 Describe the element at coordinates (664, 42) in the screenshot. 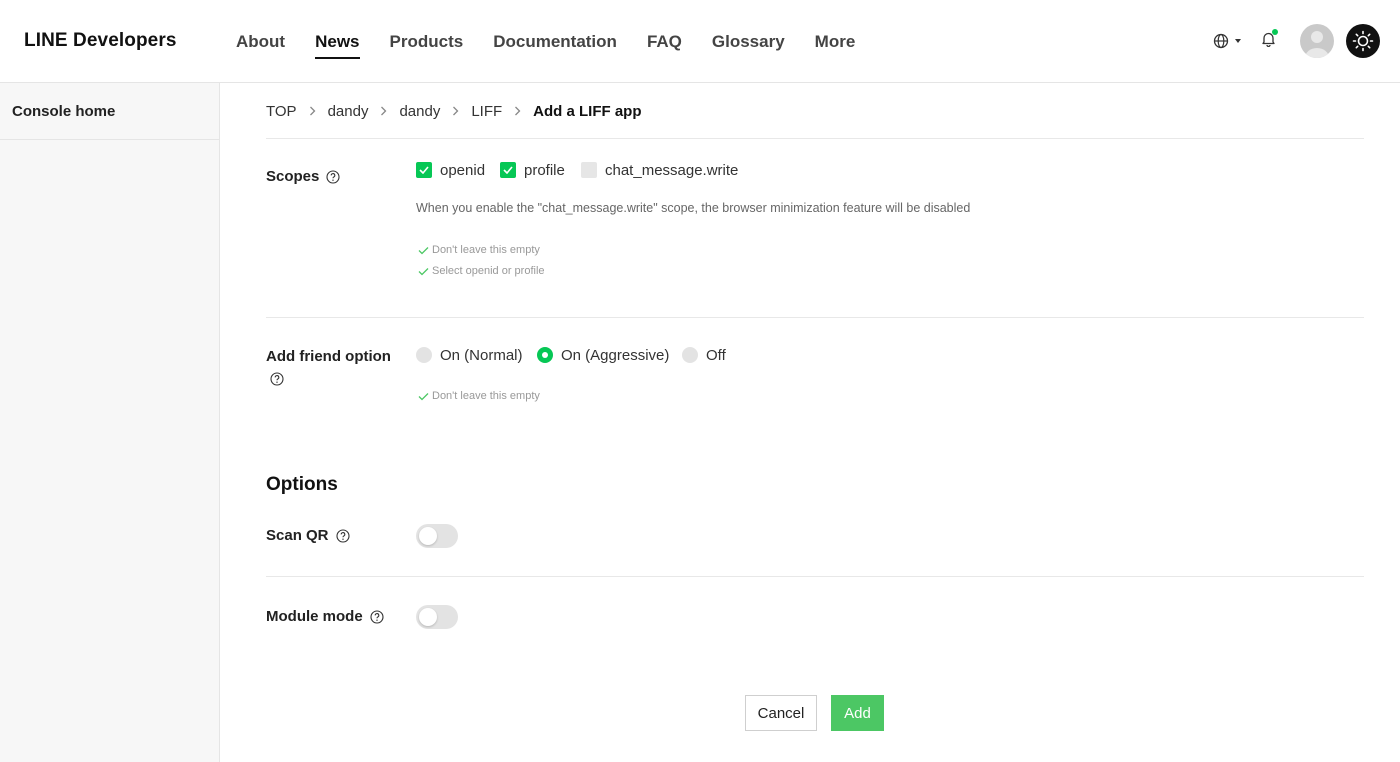

I see `nav-faq: FAQ` at that location.